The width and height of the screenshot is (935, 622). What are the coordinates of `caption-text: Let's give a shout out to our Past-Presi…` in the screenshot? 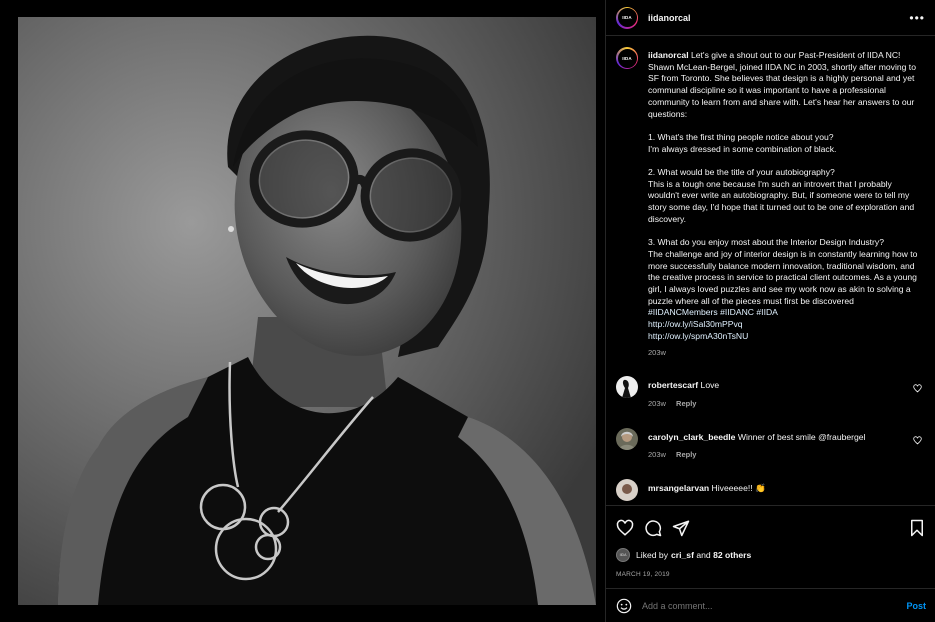 It's located at (783, 178).